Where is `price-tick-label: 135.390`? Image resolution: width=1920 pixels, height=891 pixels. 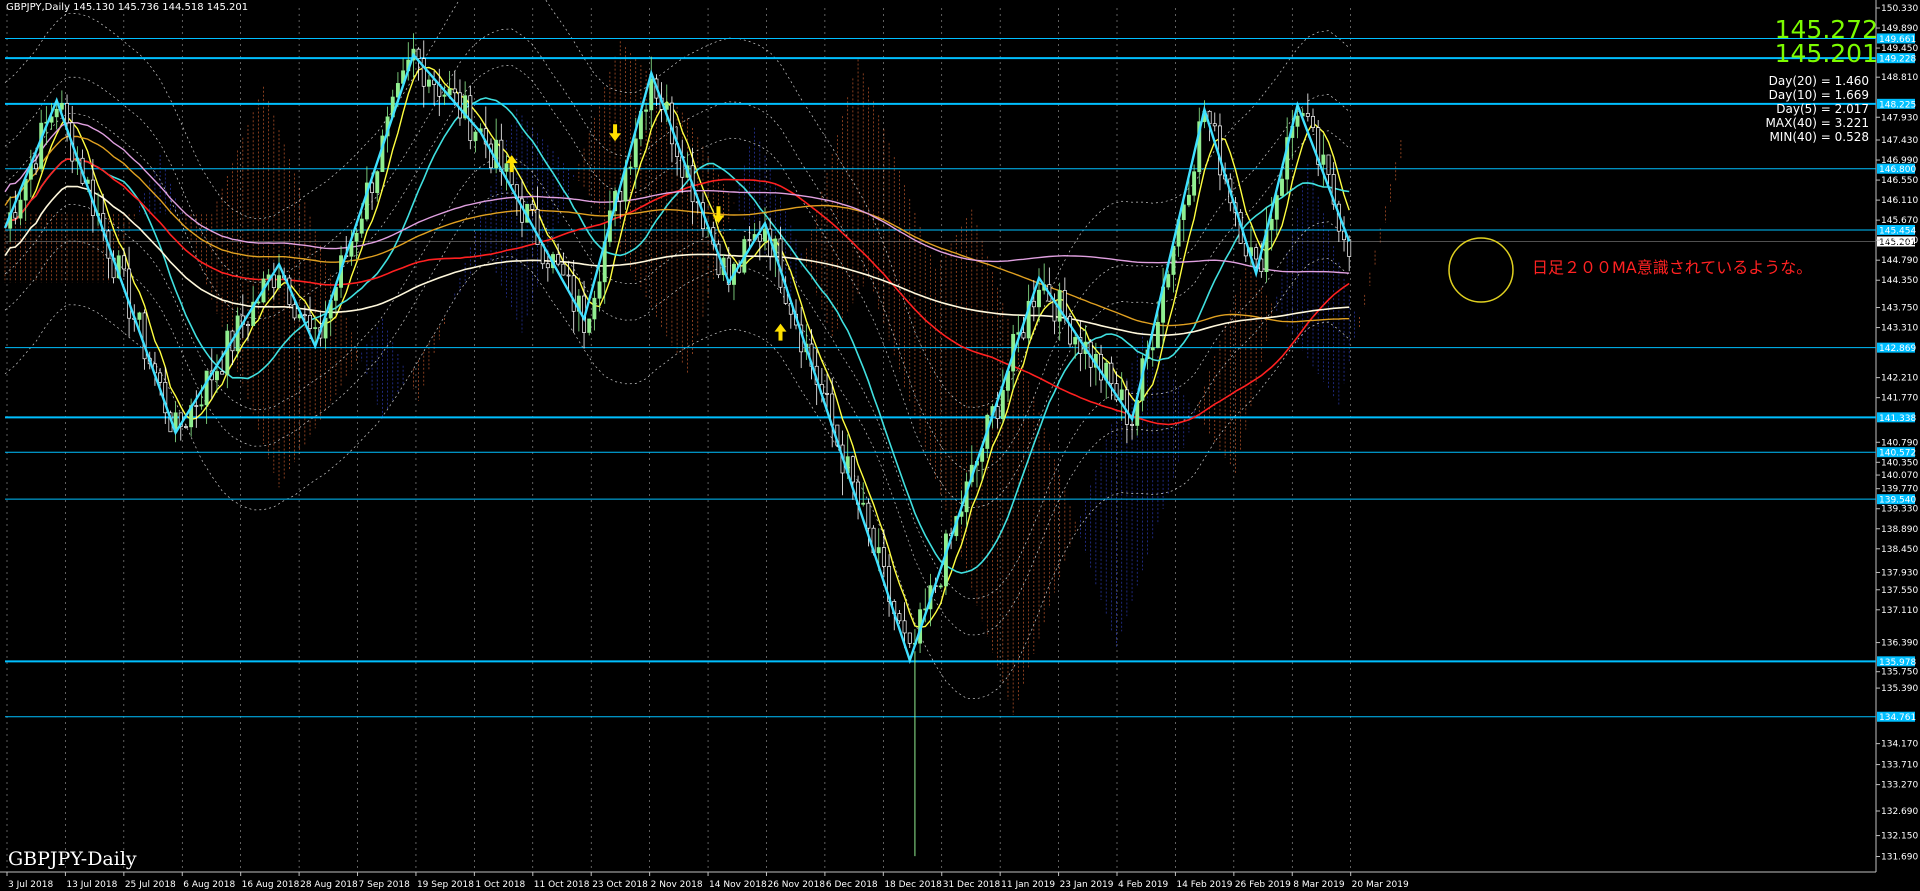 price-tick-label: 135.390 is located at coordinates (1899, 689).